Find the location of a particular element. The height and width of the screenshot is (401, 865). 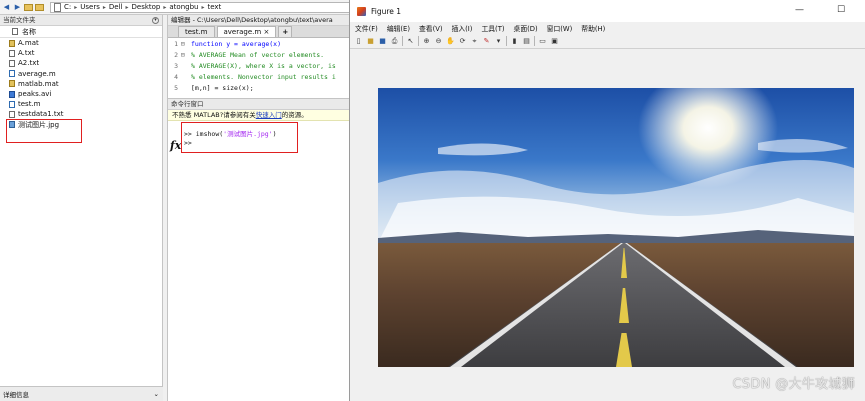

brush-icon: ✎ is located at coordinates (486, 41).